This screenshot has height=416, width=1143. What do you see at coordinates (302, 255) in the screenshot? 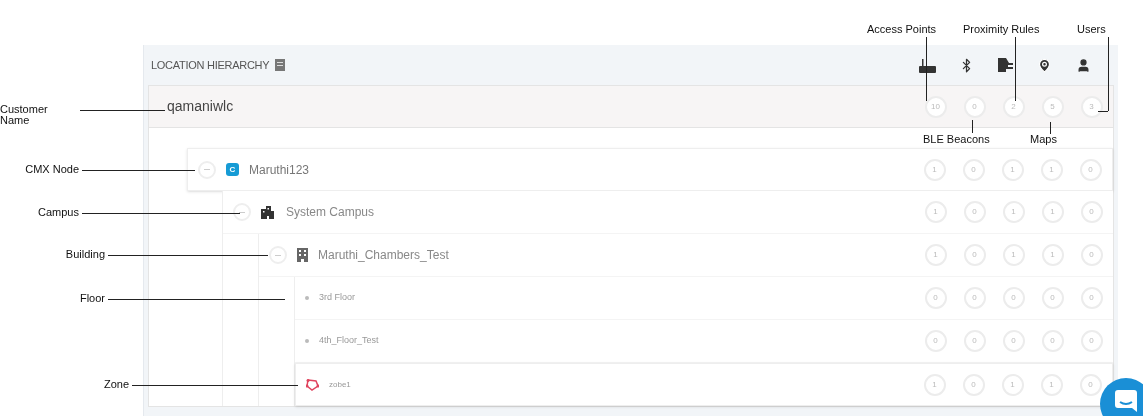
I see `building-icon` at bounding box center [302, 255].